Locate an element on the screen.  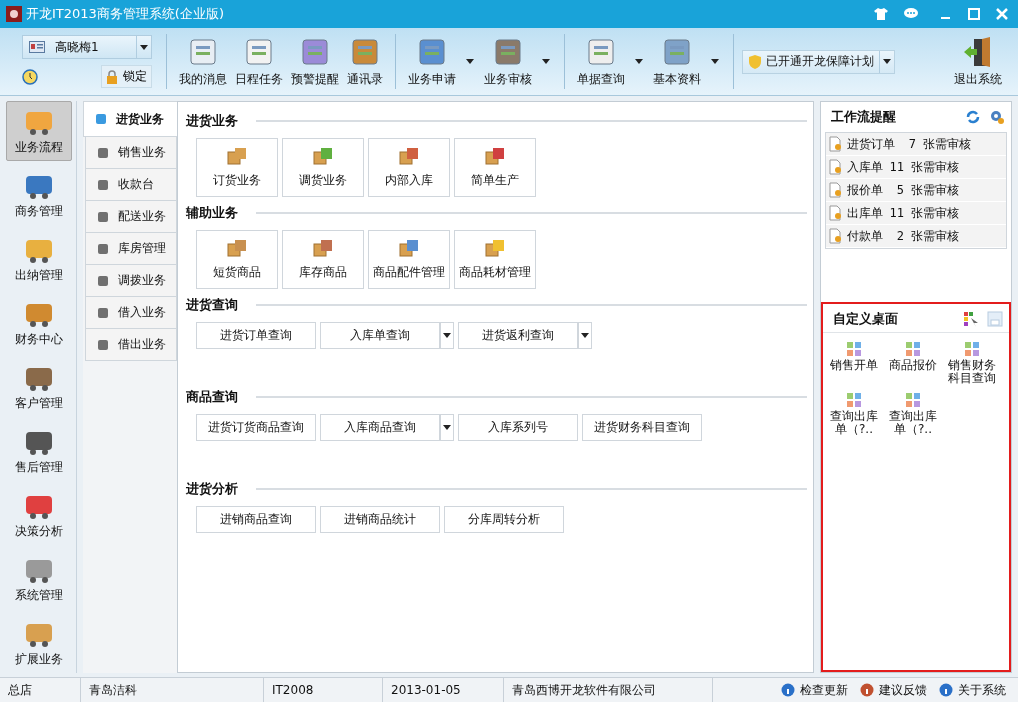
workflow-item: 出库单 11 张需审核 is located at coordinates (916, 213).